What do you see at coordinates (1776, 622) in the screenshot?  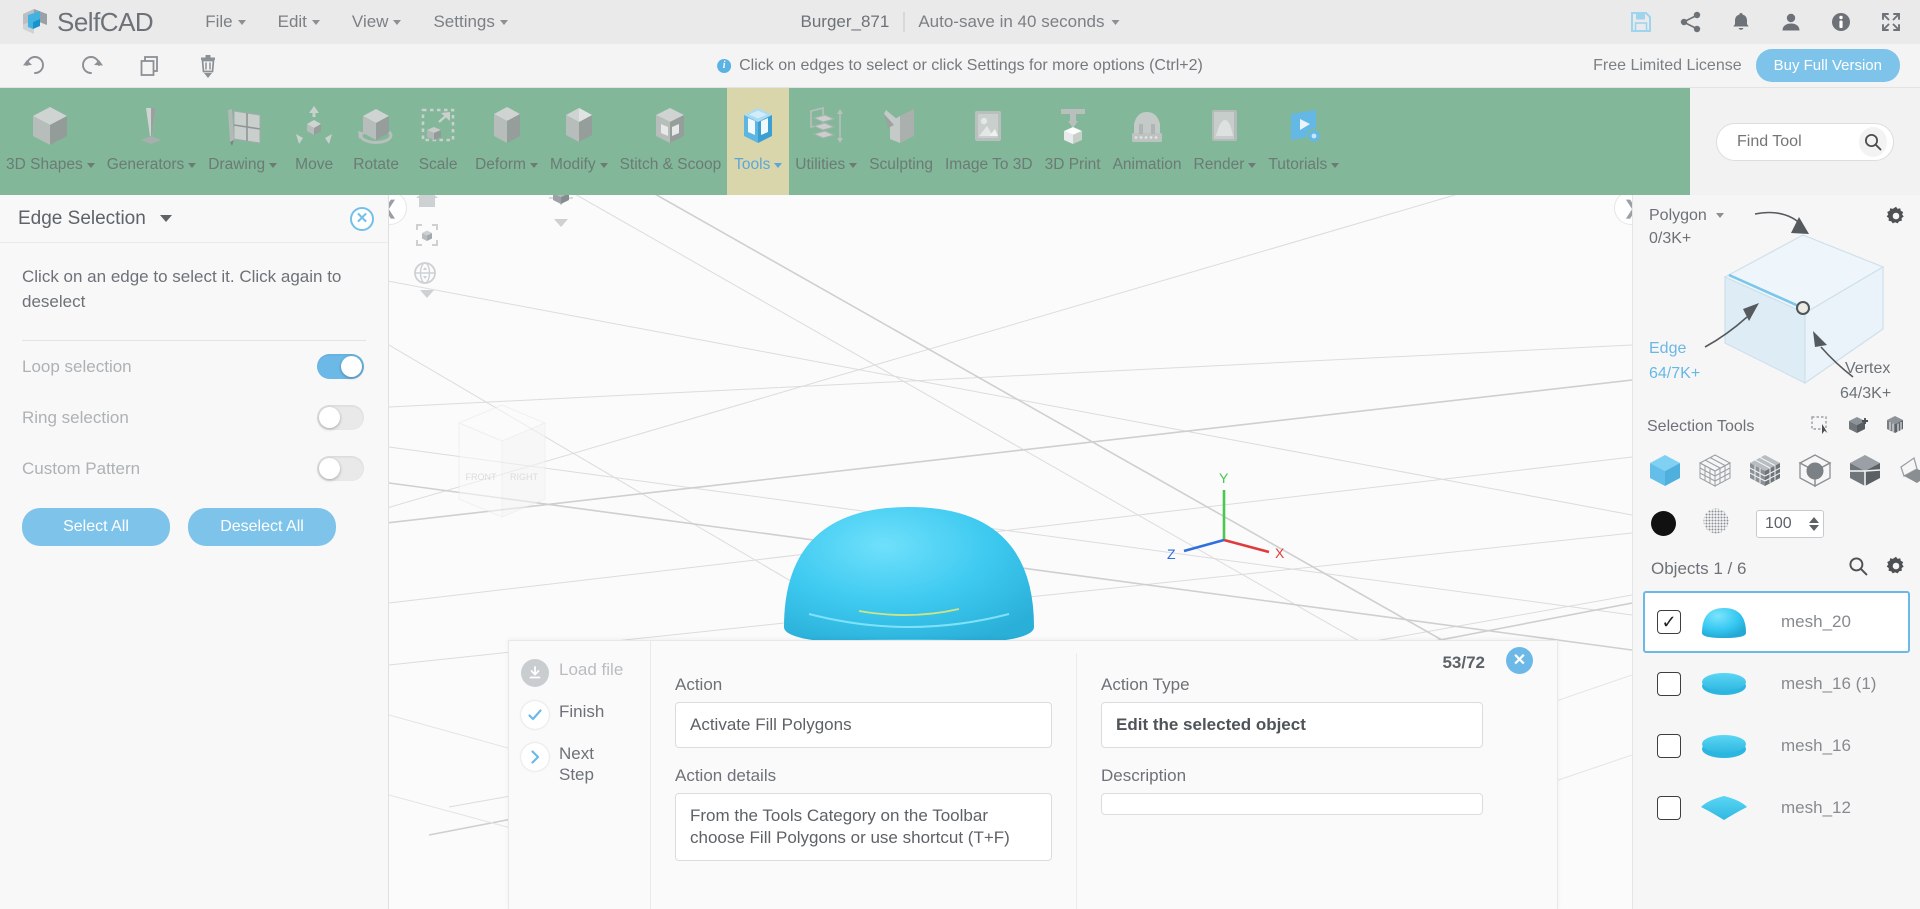 I see `object-row-mesh_20: ✓ mesh_20` at bounding box center [1776, 622].